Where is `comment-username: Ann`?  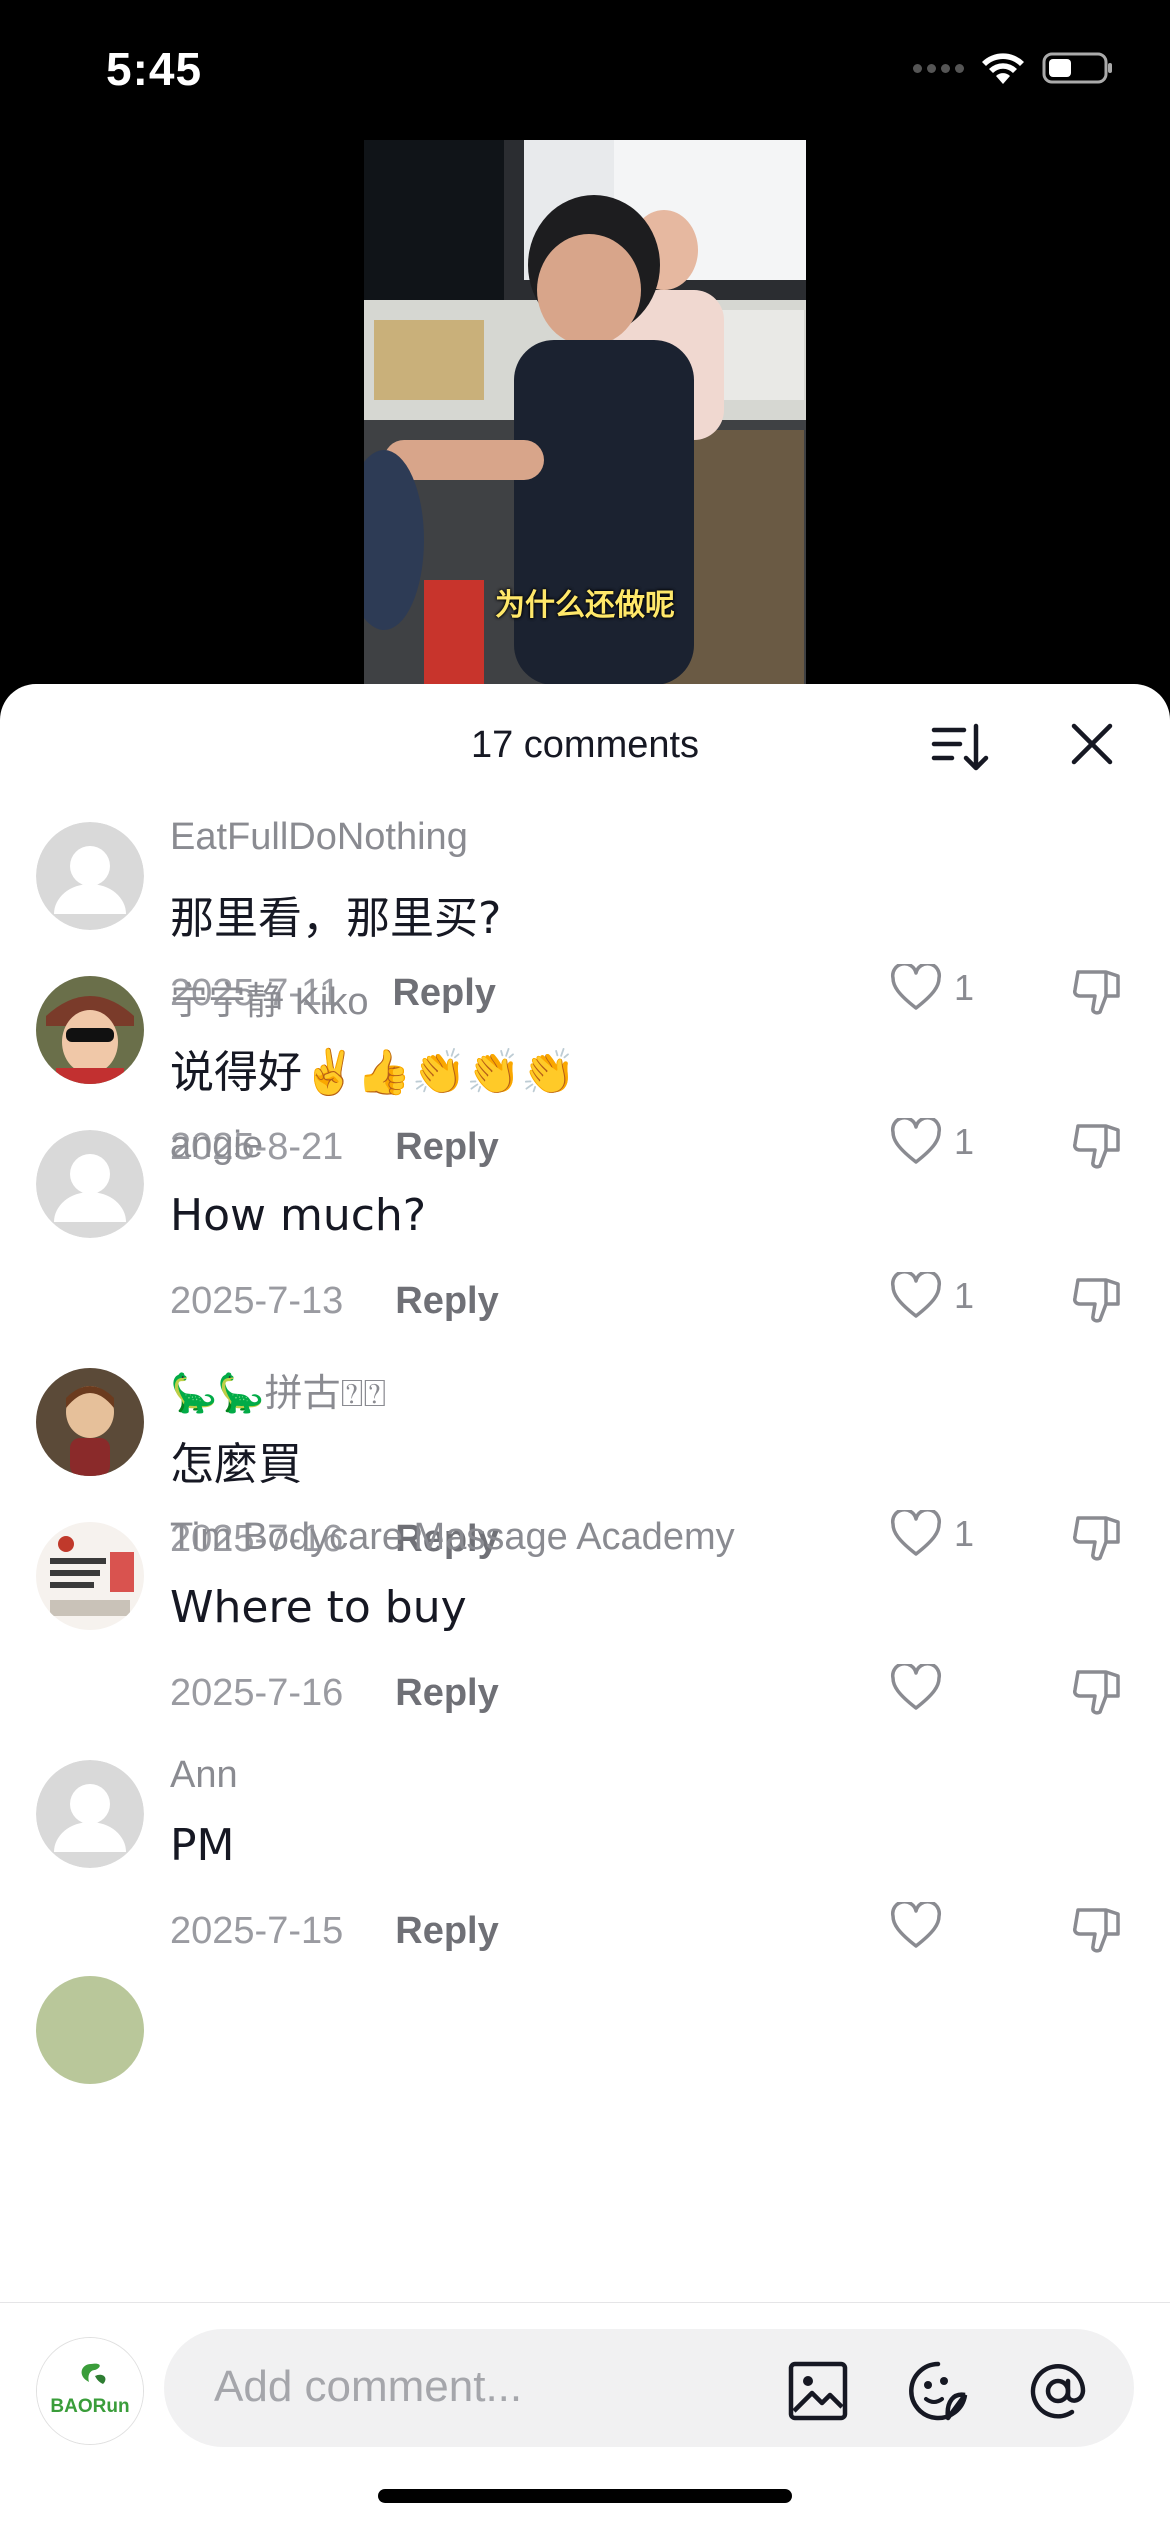
comment-username: Ann is located at coordinates (204, 1775).